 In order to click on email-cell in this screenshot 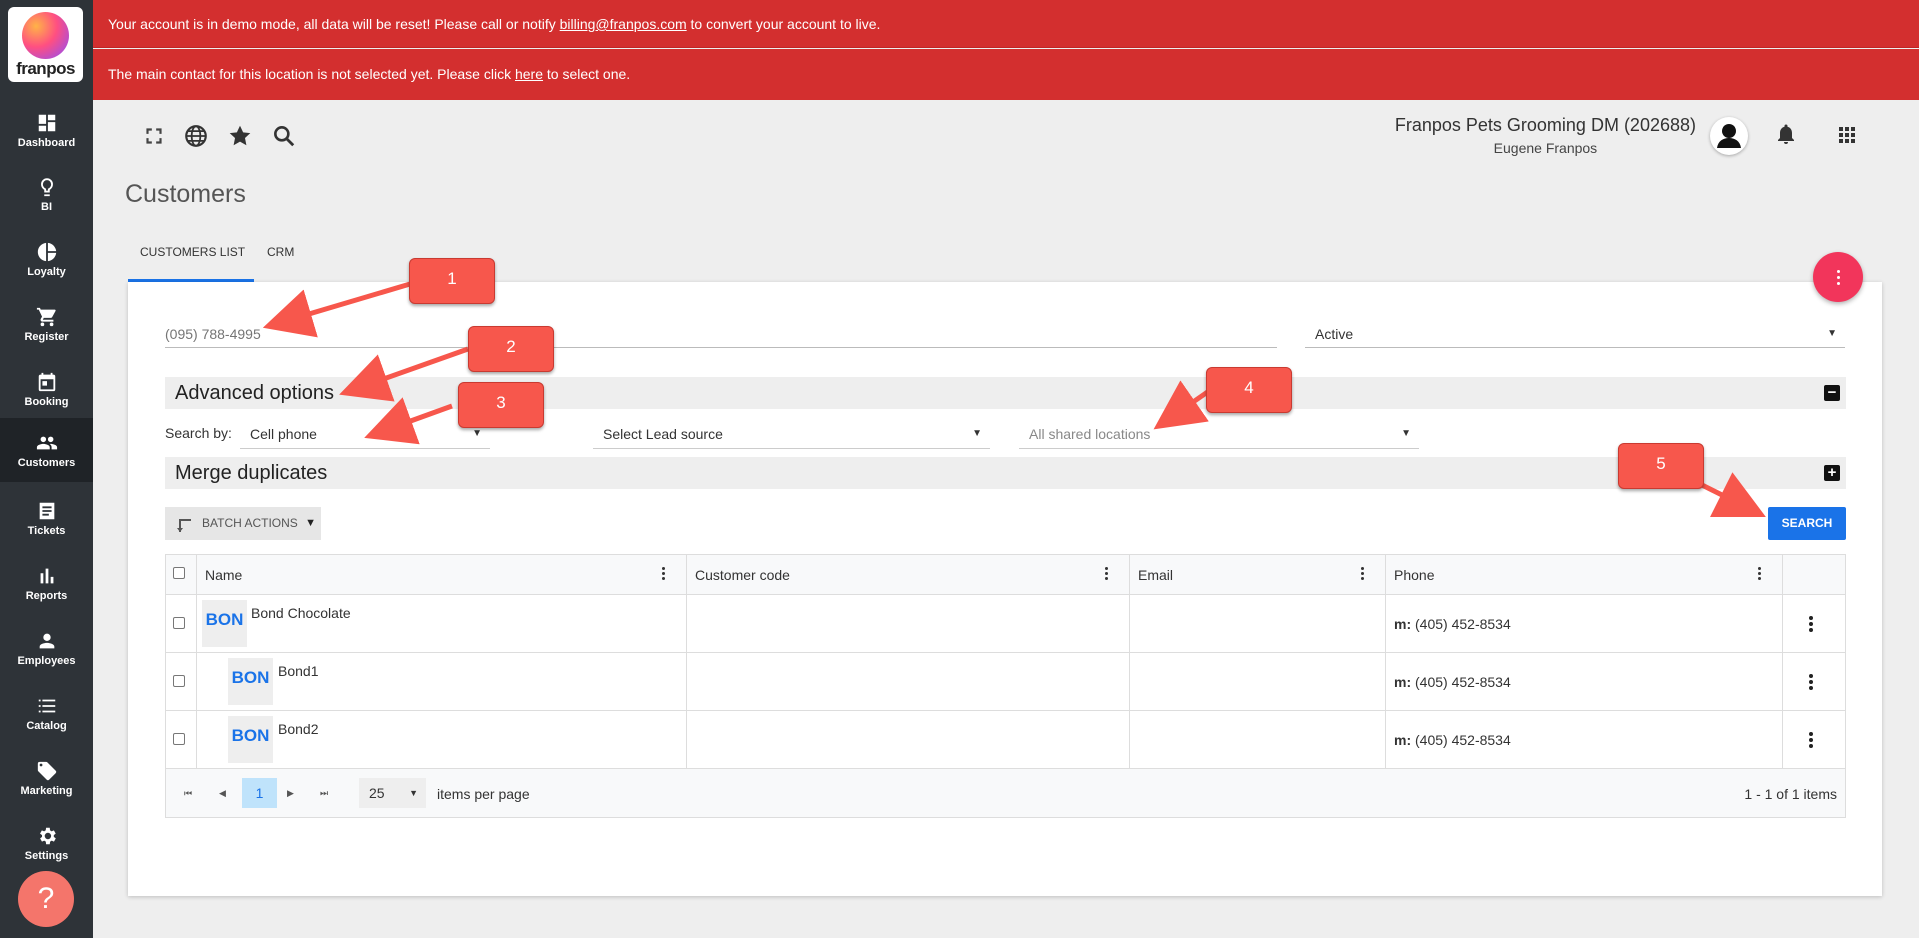, I will do `click(1258, 623)`.